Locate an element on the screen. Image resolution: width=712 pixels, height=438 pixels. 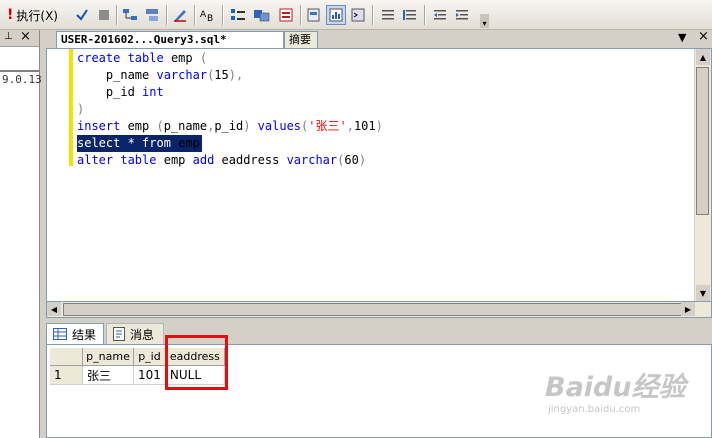
scroll-right-icon: ▶ is located at coordinates (688, 309).